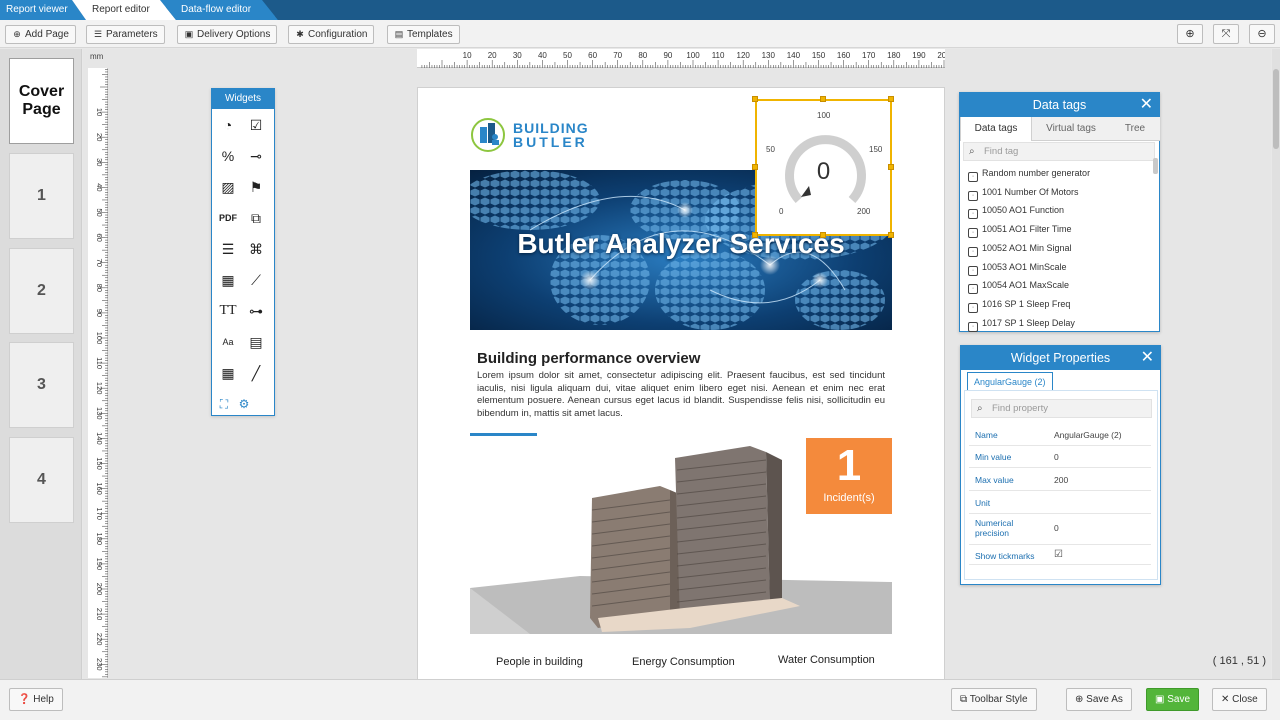  Describe the element at coordinates (994, 699) in the screenshot. I see `toolbar-style-button: ⧉ Toolbar Style` at that location.